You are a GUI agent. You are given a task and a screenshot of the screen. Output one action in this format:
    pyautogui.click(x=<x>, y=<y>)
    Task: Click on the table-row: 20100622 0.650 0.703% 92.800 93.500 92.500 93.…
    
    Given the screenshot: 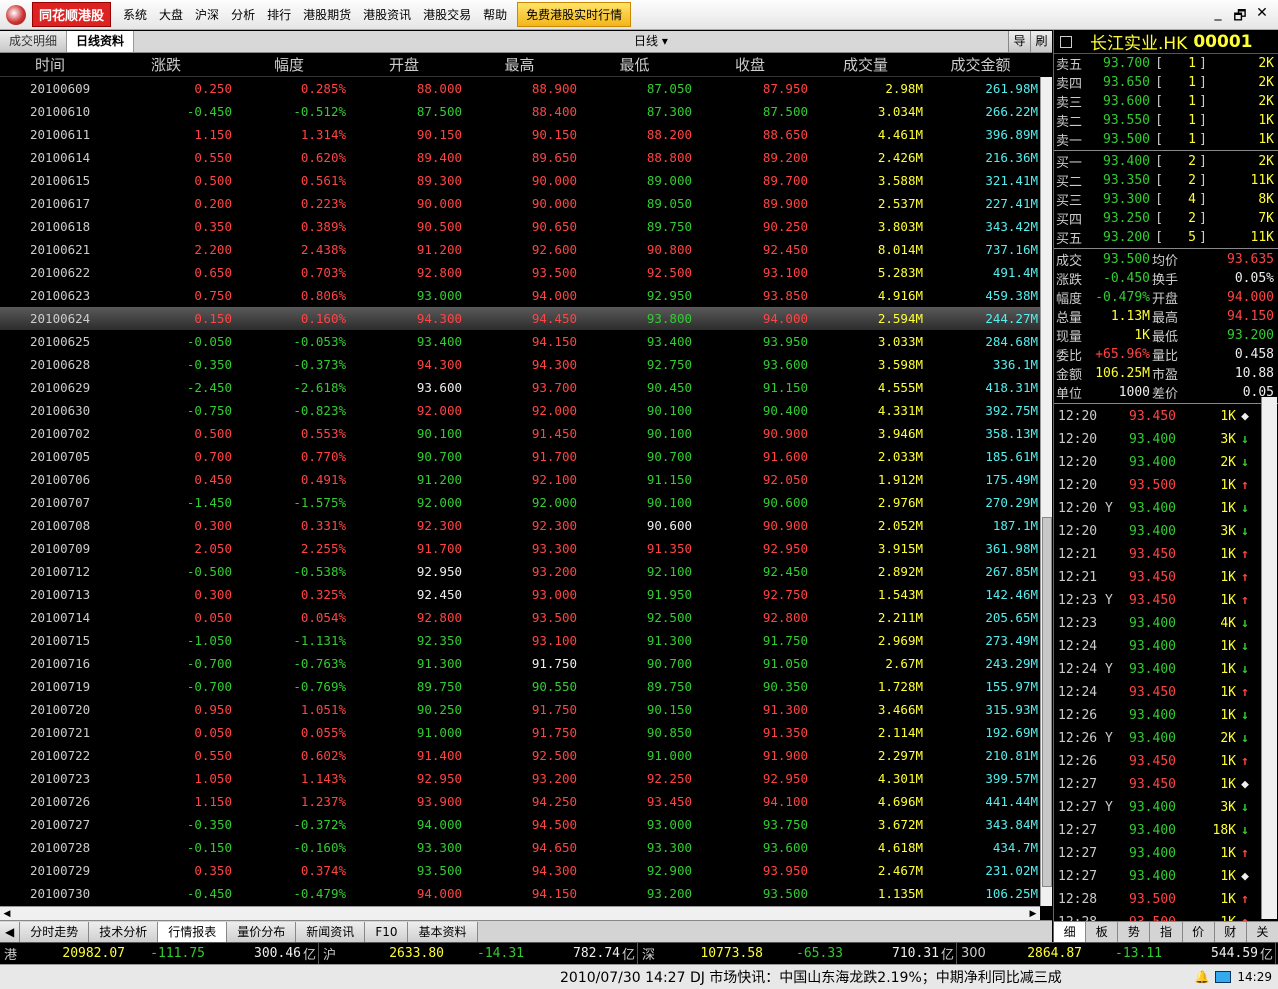 What is the action you would take?
    pyautogui.click(x=520, y=272)
    